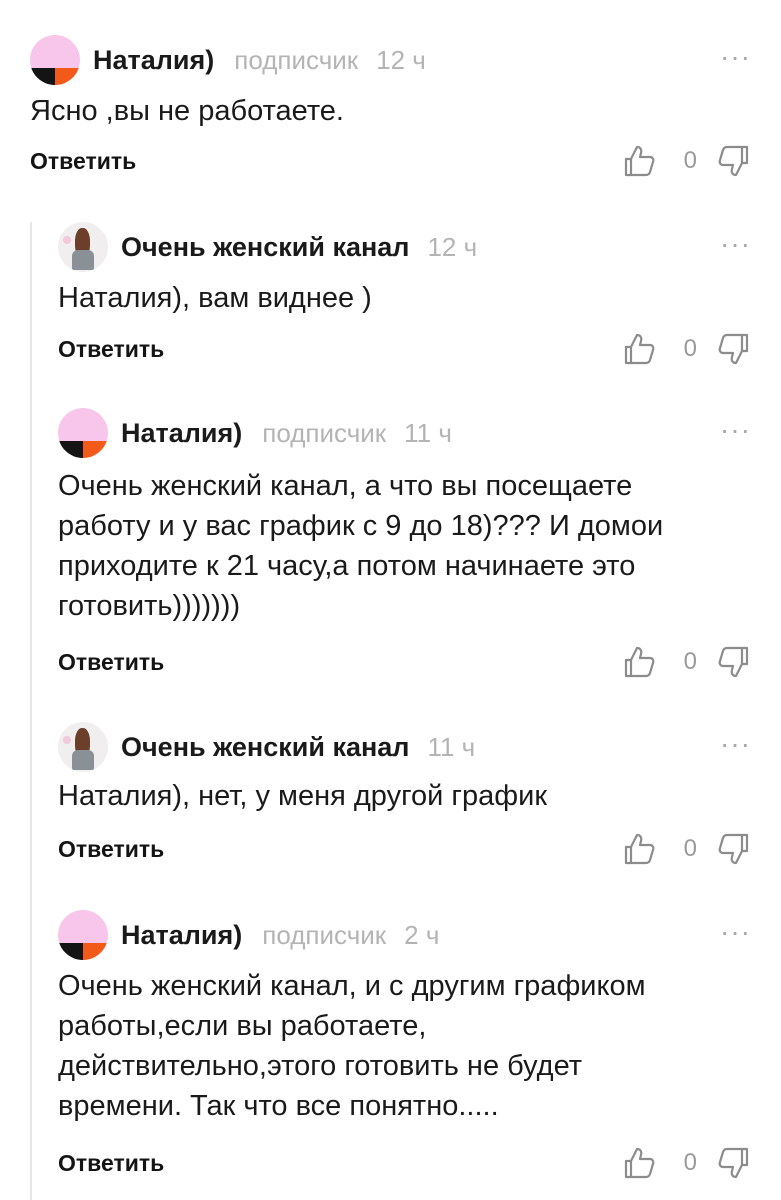 Image resolution: width=781 pixels, height=1200 pixels. Describe the element at coordinates (352, 986) in the screenshot. I see `comment-text-line: Очень женский канал, и с другим графиком` at that location.